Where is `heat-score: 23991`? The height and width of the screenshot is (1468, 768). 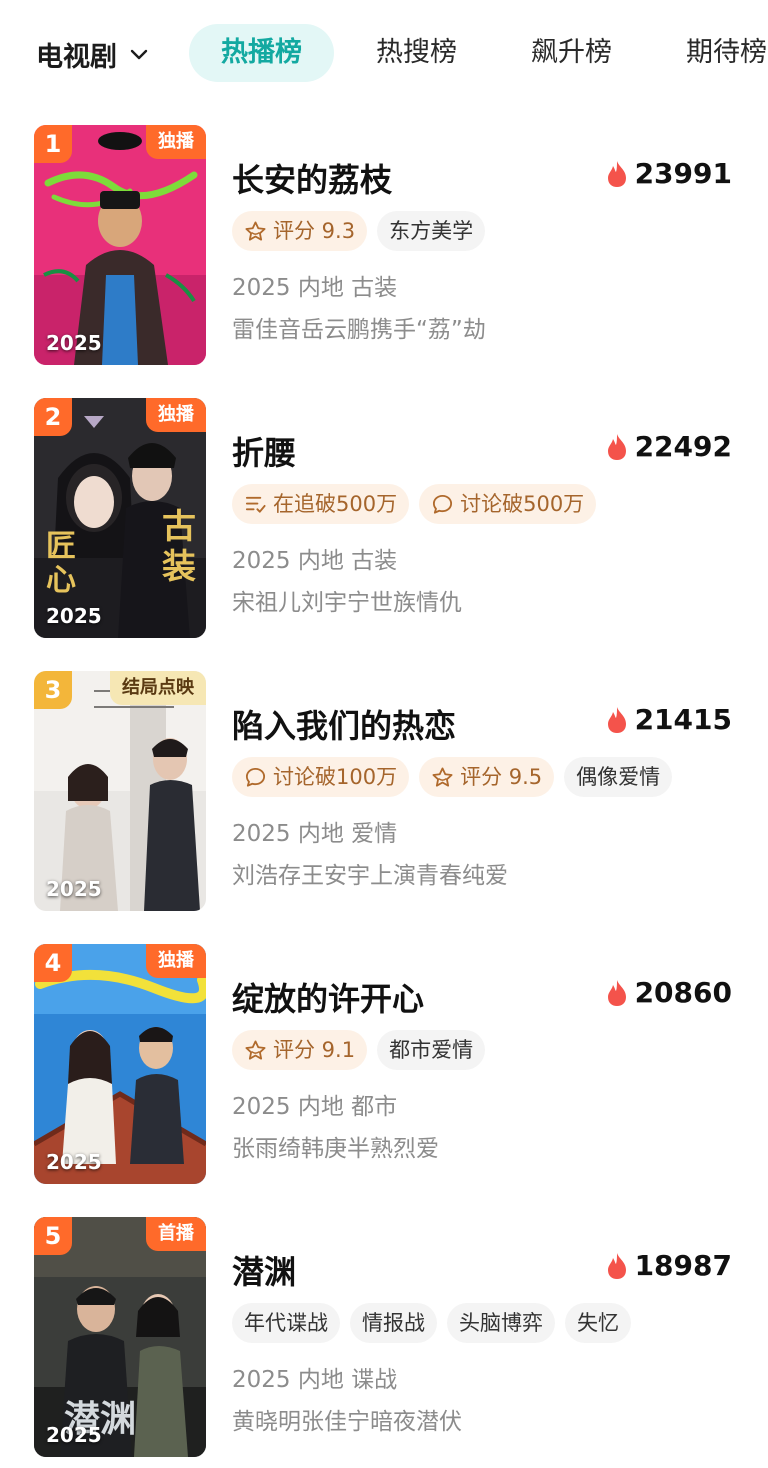
heat-score: 23991 is located at coordinates (669, 173).